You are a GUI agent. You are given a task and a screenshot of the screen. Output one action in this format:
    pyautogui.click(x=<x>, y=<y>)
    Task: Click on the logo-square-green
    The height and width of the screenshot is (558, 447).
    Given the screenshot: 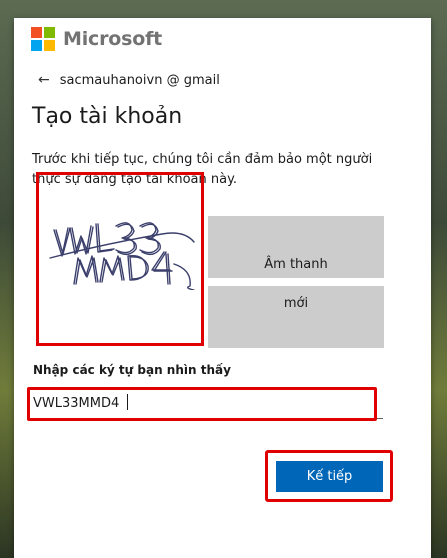 What is the action you would take?
    pyautogui.click(x=49, y=32)
    